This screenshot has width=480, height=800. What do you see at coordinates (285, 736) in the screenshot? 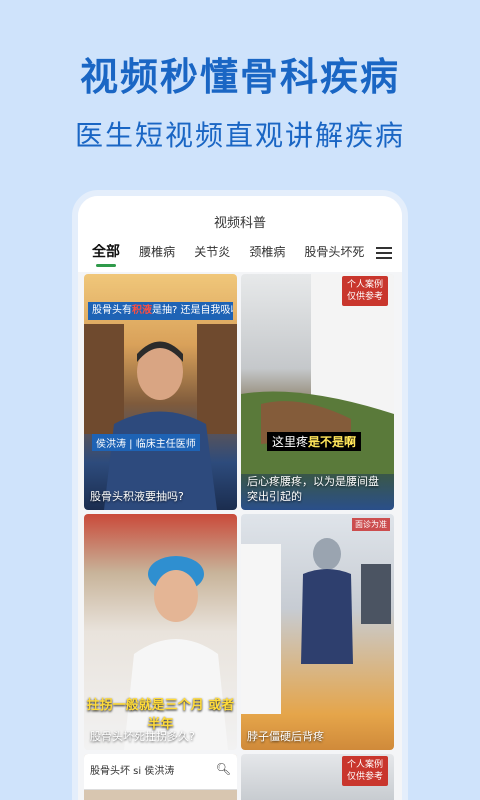
I see `video-caption: 脖子僵硬后背疼` at bounding box center [285, 736].